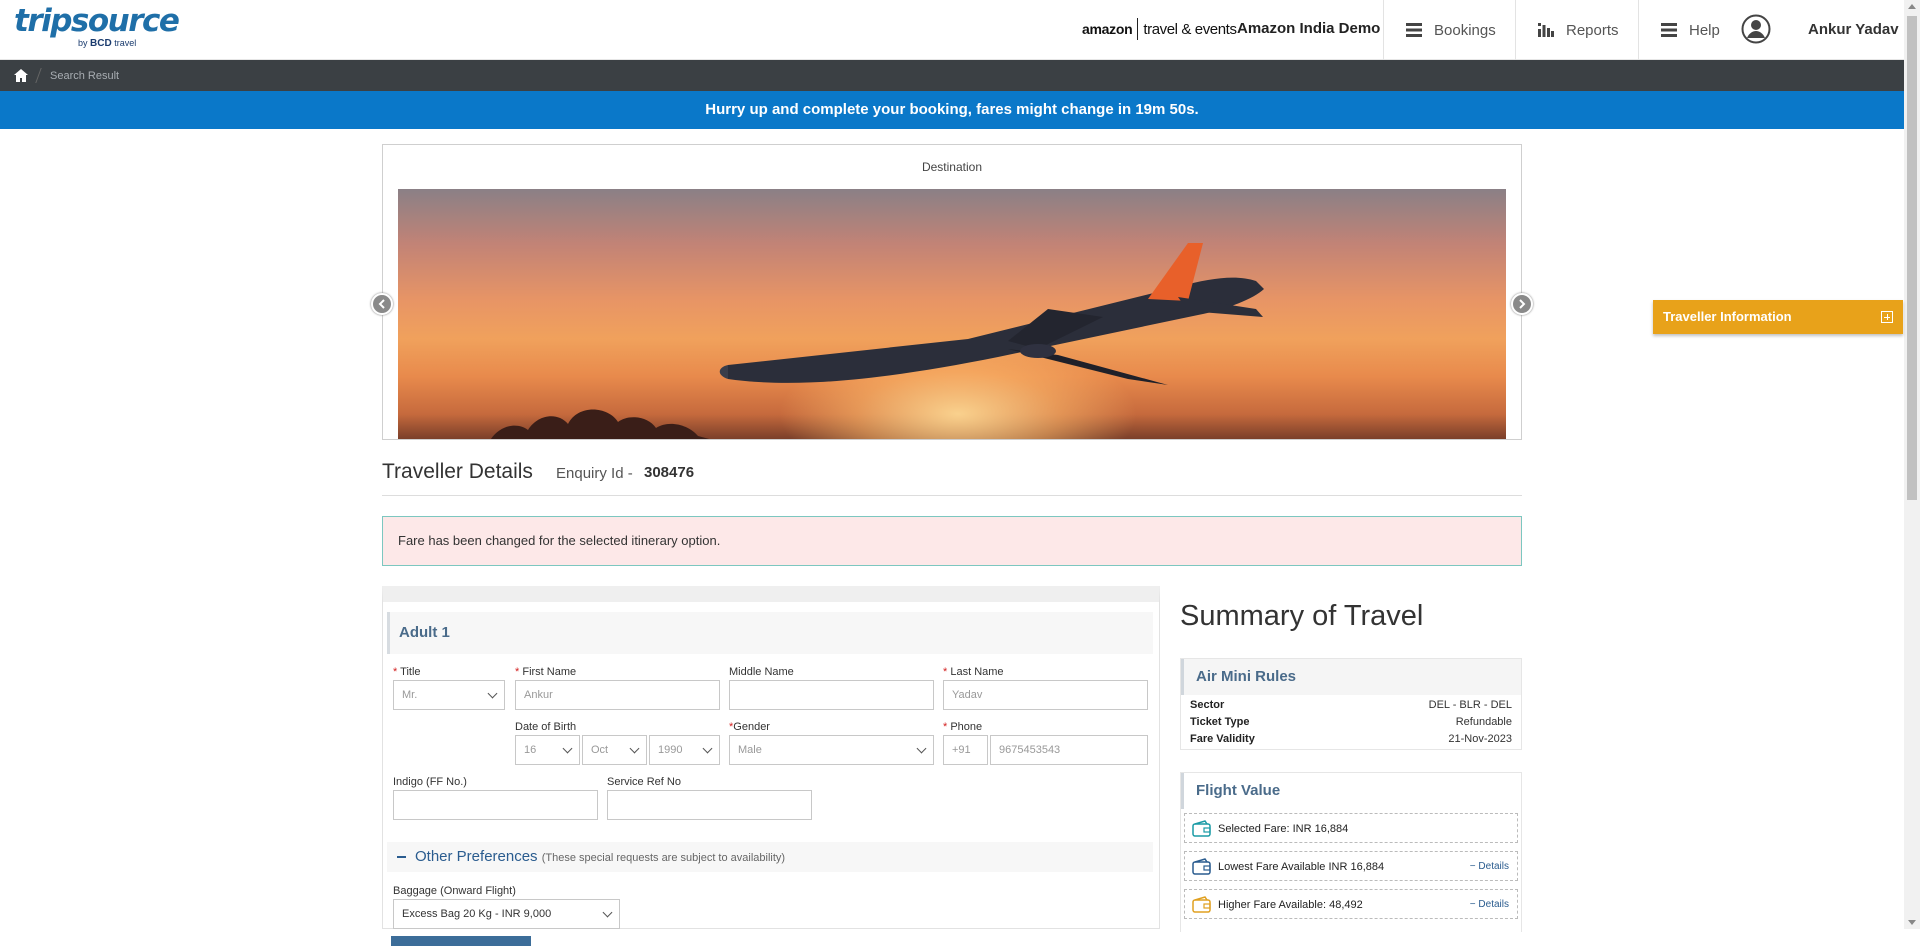 This screenshot has height=946, width=1920. Describe the element at coordinates (965, 750) in the screenshot. I see `phone-country-code: +91` at that location.